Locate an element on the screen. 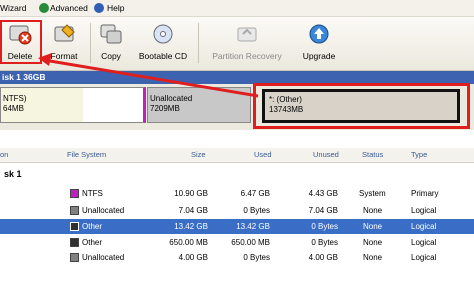 The image size is (474, 286). cell-fs: NTFS is located at coordinates (92, 193).